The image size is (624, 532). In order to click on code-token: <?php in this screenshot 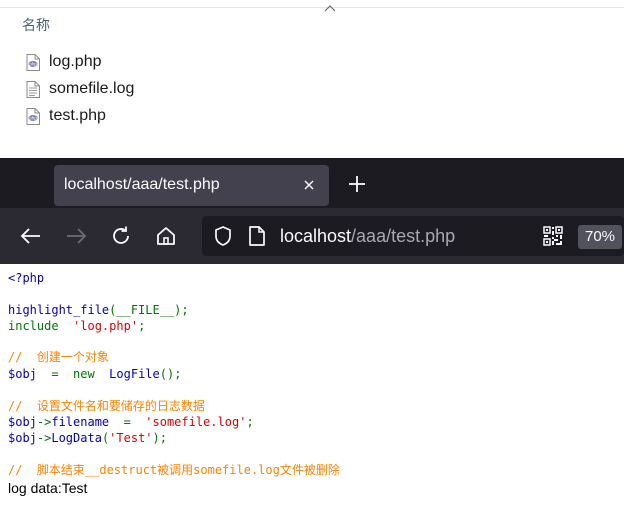, I will do `click(26, 278)`.